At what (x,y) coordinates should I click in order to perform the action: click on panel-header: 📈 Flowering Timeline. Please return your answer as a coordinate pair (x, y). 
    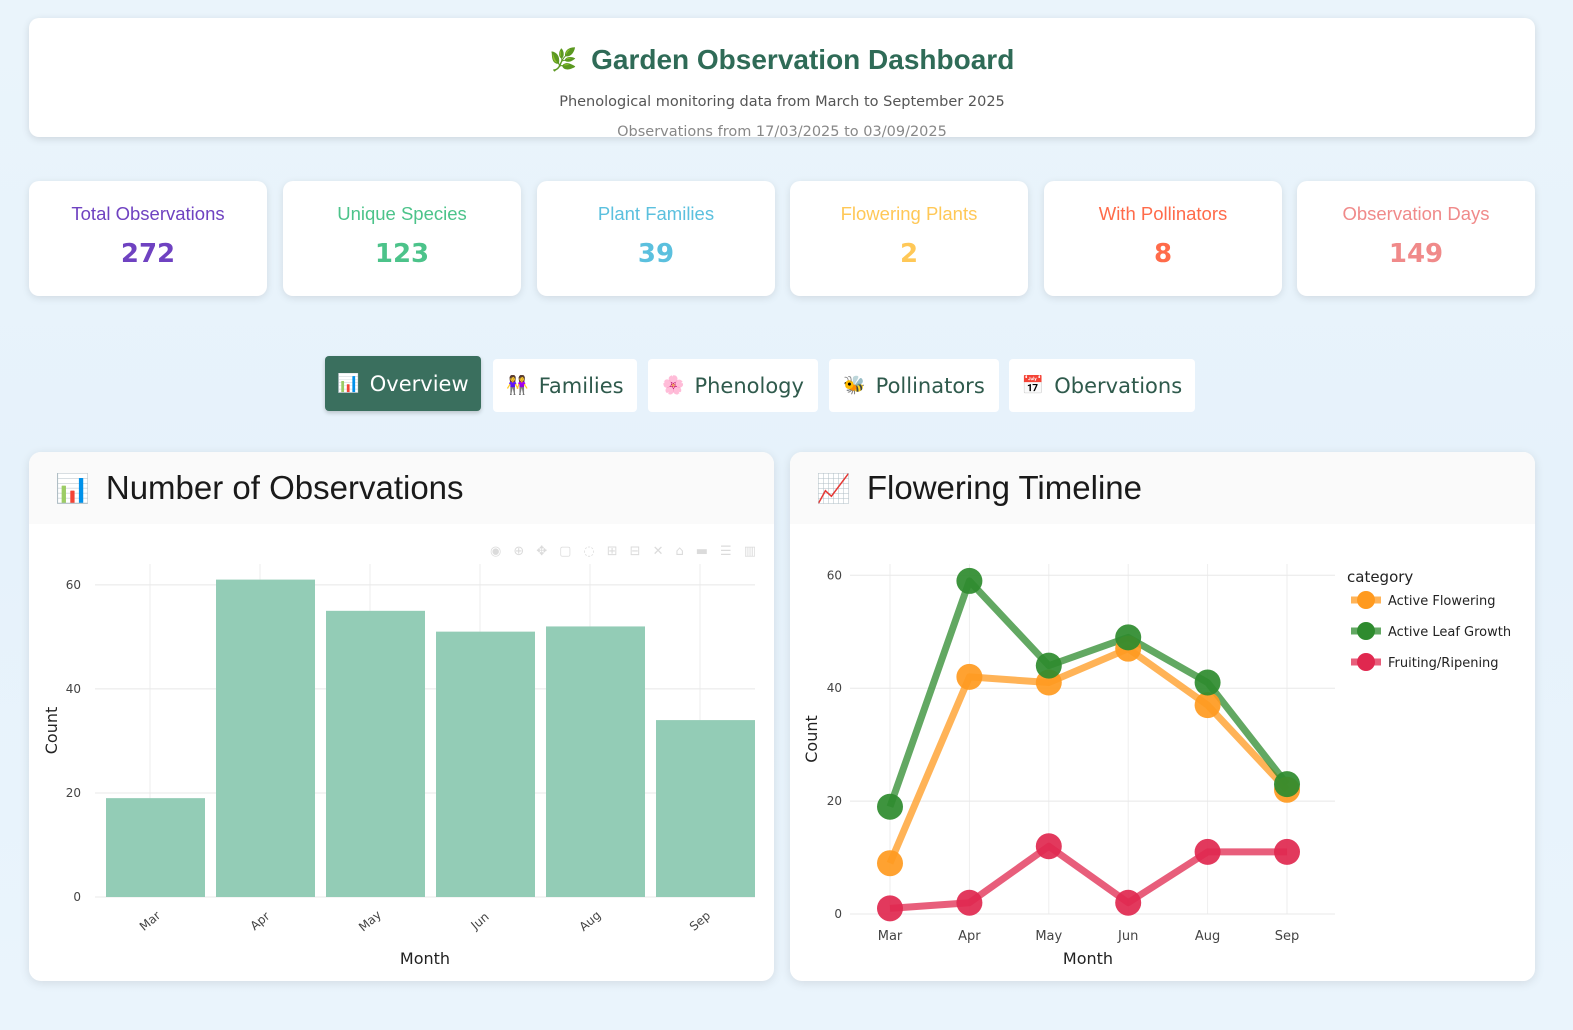
    Looking at the image, I should click on (1162, 488).